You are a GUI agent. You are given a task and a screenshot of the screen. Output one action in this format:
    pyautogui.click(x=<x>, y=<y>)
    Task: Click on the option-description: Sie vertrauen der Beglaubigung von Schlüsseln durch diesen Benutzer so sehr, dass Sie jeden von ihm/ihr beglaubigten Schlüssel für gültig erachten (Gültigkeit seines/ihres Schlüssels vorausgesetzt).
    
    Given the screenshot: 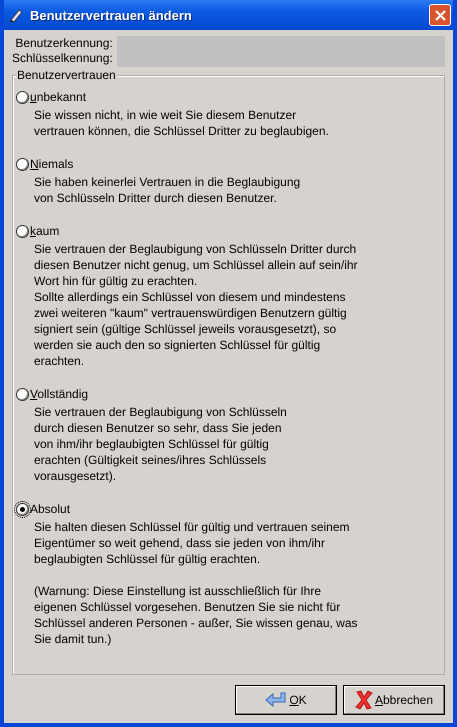 What is the action you would take?
    pyautogui.click(x=161, y=444)
    